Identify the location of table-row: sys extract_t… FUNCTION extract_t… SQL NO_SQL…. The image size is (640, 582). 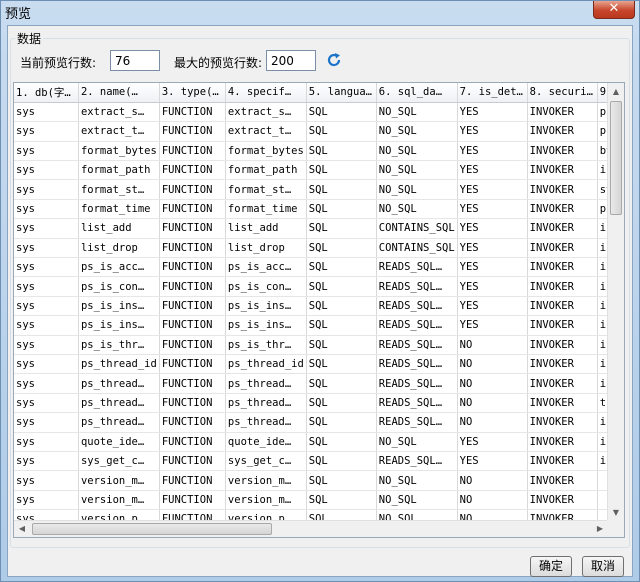
(319, 131).